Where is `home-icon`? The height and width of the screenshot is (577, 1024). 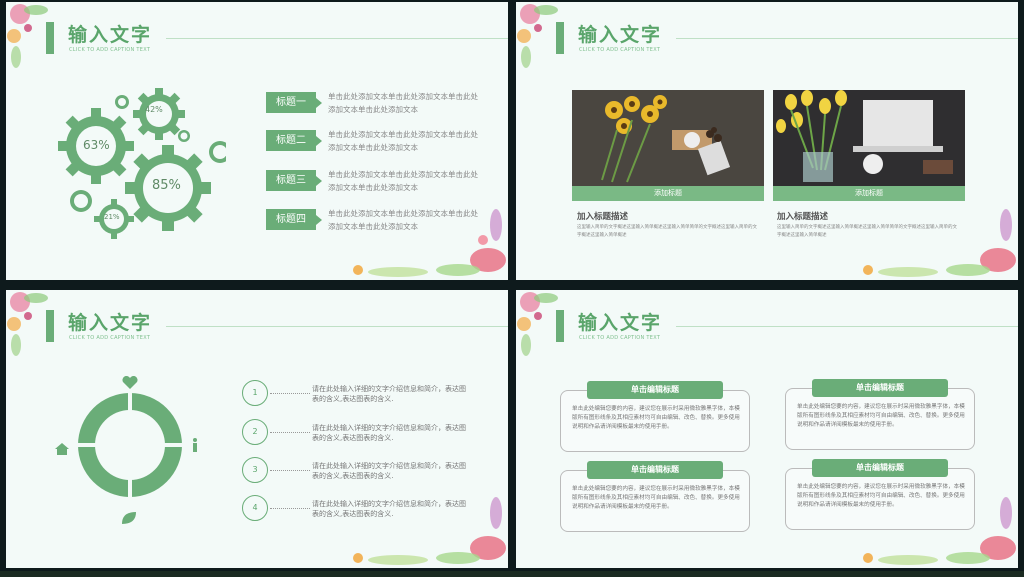
home-icon is located at coordinates (62, 449).